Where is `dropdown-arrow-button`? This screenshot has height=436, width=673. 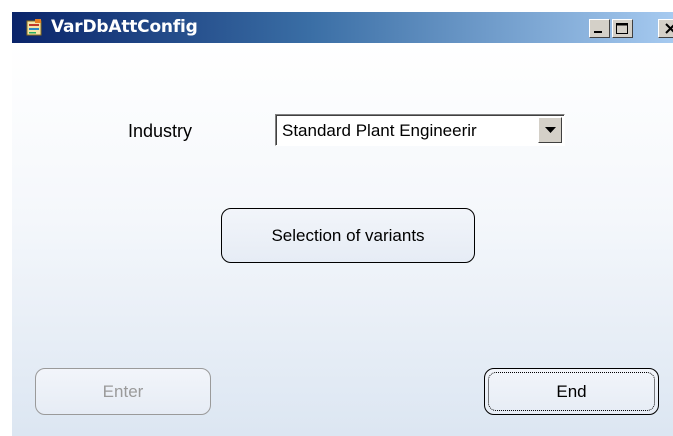 dropdown-arrow-button is located at coordinates (550, 130).